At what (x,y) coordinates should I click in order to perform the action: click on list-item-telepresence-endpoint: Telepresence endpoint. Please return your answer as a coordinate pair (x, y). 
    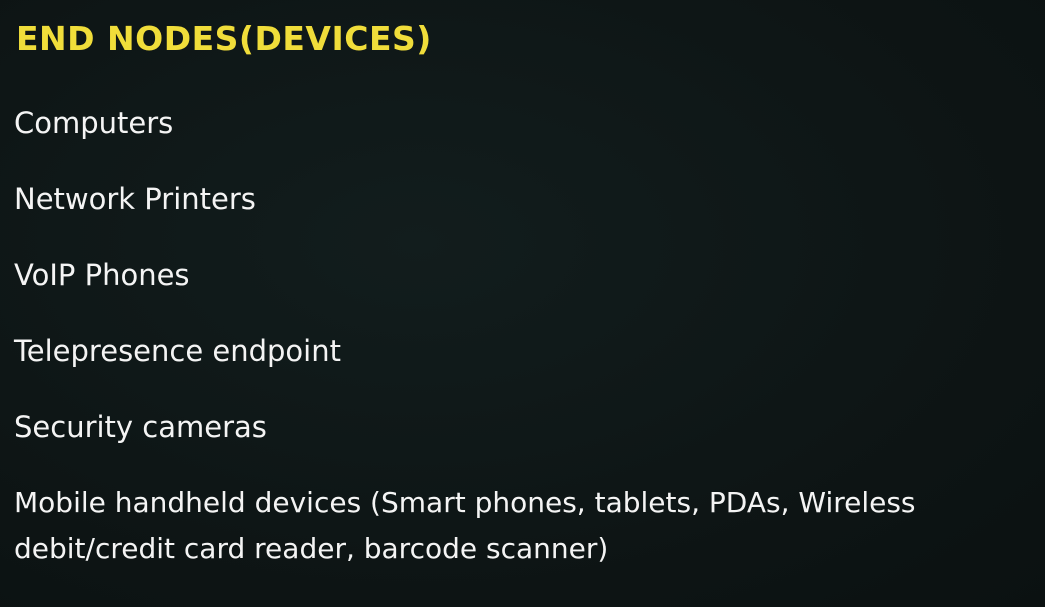
    Looking at the image, I should click on (177, 351).